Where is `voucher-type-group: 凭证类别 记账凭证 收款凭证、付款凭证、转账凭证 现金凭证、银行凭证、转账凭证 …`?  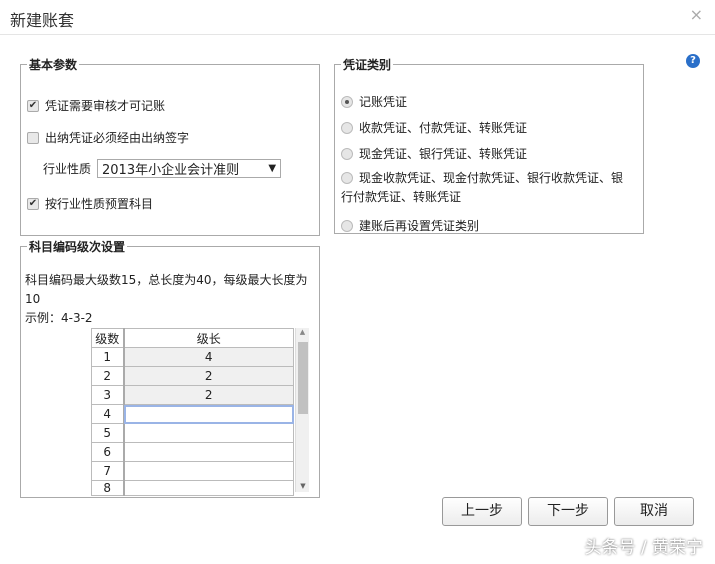
voucher-type-group: 凭证类别 记账凭证 收款凭证、付款凭证、转账凭证 现金凭证、银行凭证、转账凭证 … is located at coordinates (489, 145).